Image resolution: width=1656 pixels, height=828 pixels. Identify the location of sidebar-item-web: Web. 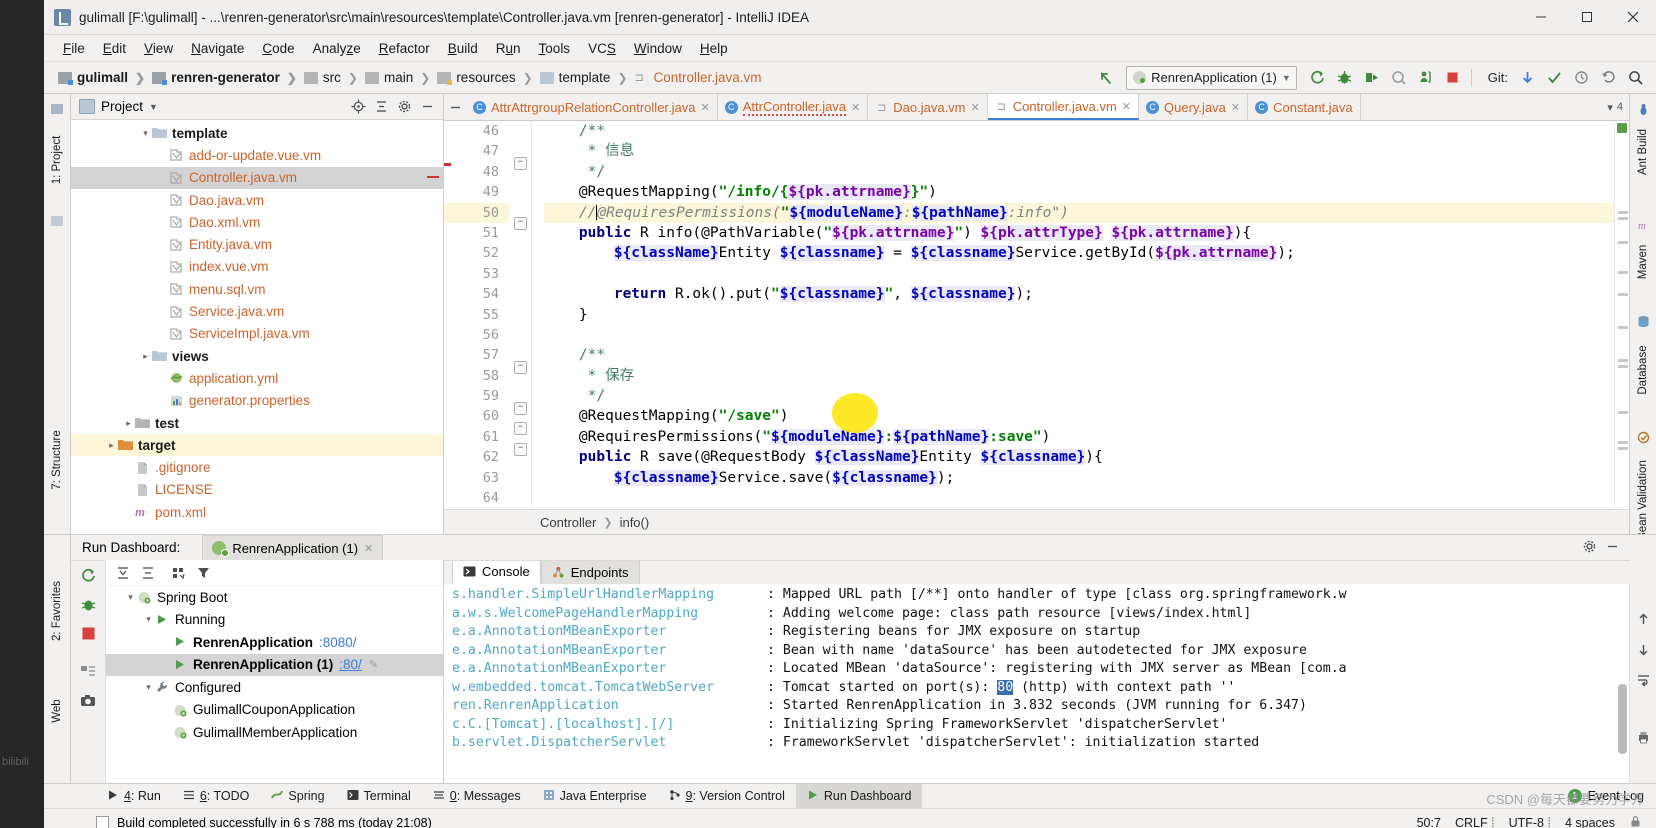
(57, 711).